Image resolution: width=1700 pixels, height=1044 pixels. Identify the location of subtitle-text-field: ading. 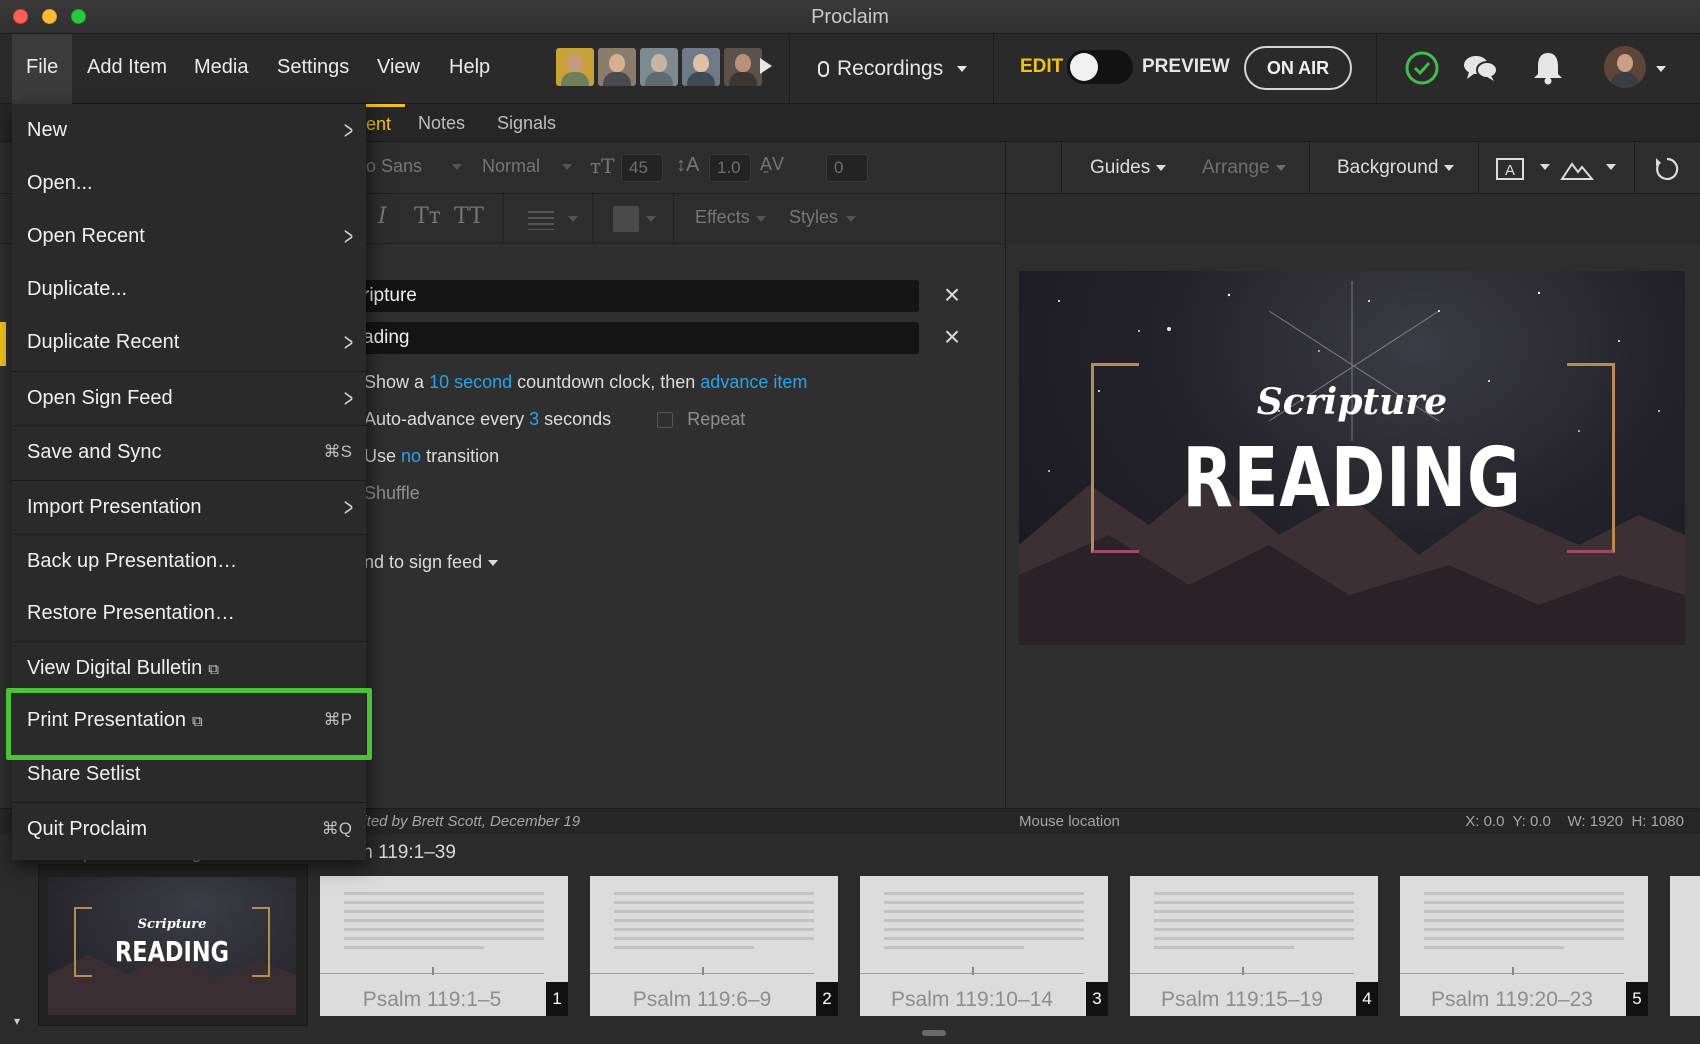
(637, 338).